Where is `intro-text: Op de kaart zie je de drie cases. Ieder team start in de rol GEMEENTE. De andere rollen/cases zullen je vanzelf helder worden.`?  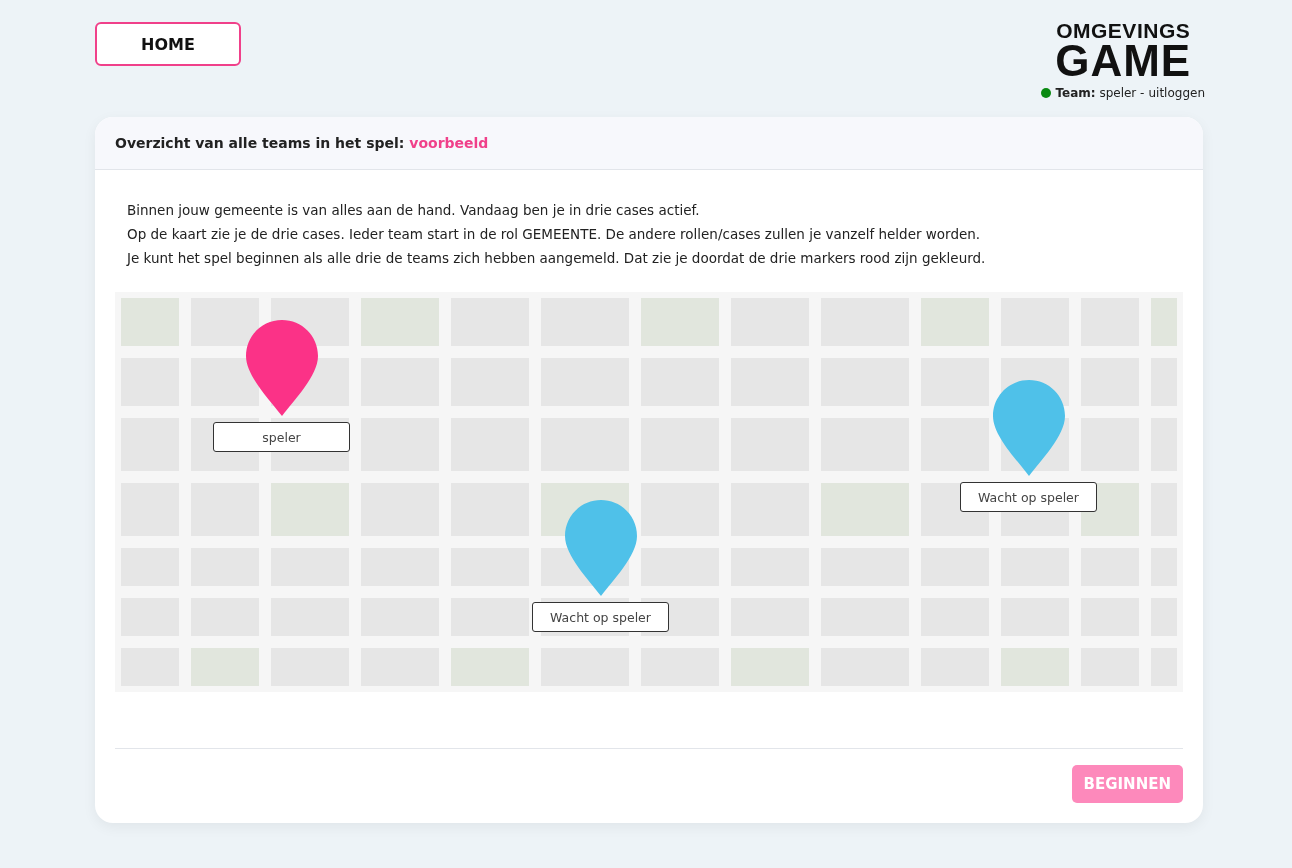 intro-text: Op de kaart zie je de drie cases. Ieder team start in de rol GEMEENTE. De andere rollen/cases zullen je vanzelf helder worden. is located at coordinates (554, 234).